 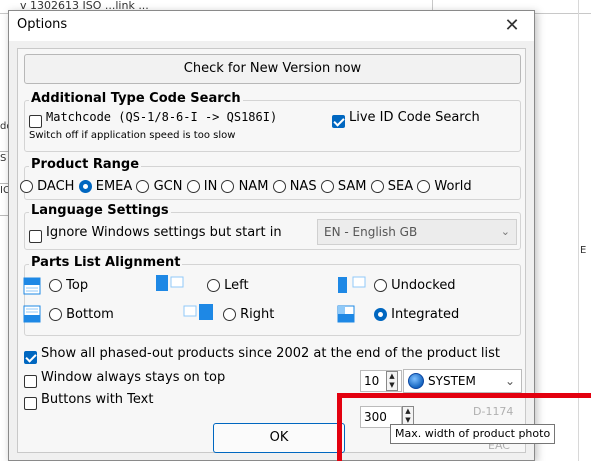 What do you see at coordinates (257, 314) in the screenshot?
I see `radio-right-label: Right` at bounding box center [257, 314].